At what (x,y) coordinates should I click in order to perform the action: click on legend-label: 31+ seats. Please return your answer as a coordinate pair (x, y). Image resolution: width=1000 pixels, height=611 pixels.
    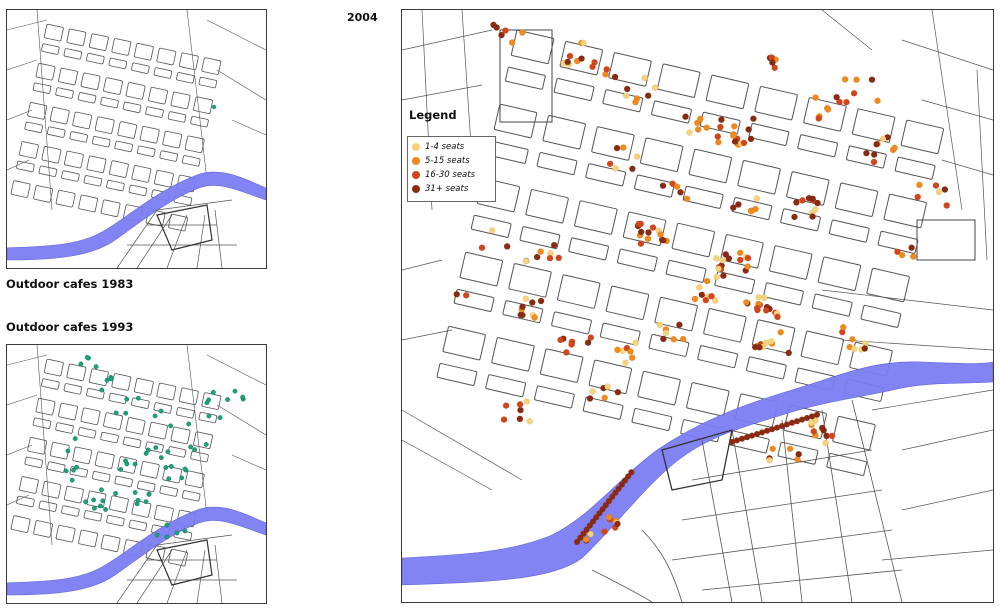
    Looking at the image, I should click on (447, 189).